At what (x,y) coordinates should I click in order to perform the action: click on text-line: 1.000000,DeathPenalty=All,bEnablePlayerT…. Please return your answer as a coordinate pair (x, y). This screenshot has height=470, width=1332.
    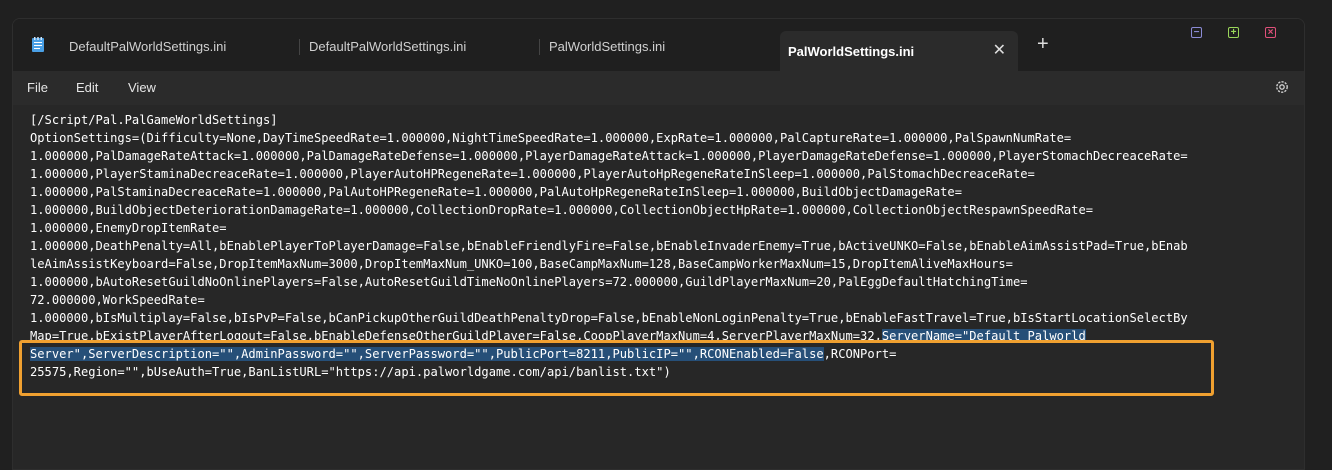
    Looking at the image, I should click on (609, 246).